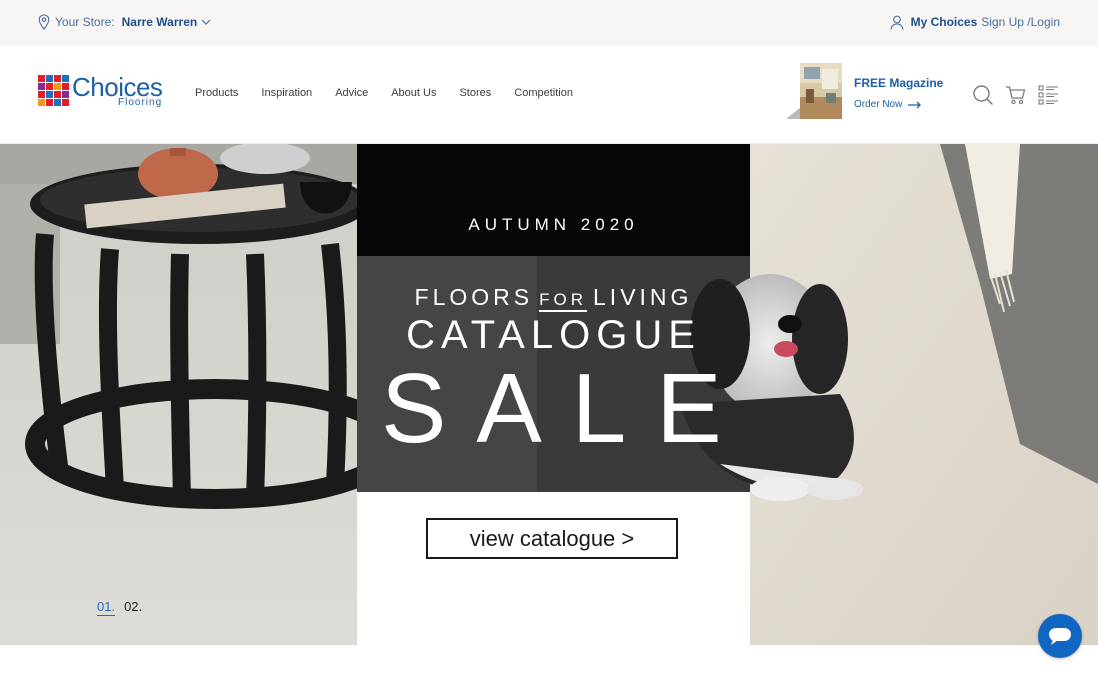  I want to click on hero-tagline: FLOORS FOR LIVING, so click(553, 298).